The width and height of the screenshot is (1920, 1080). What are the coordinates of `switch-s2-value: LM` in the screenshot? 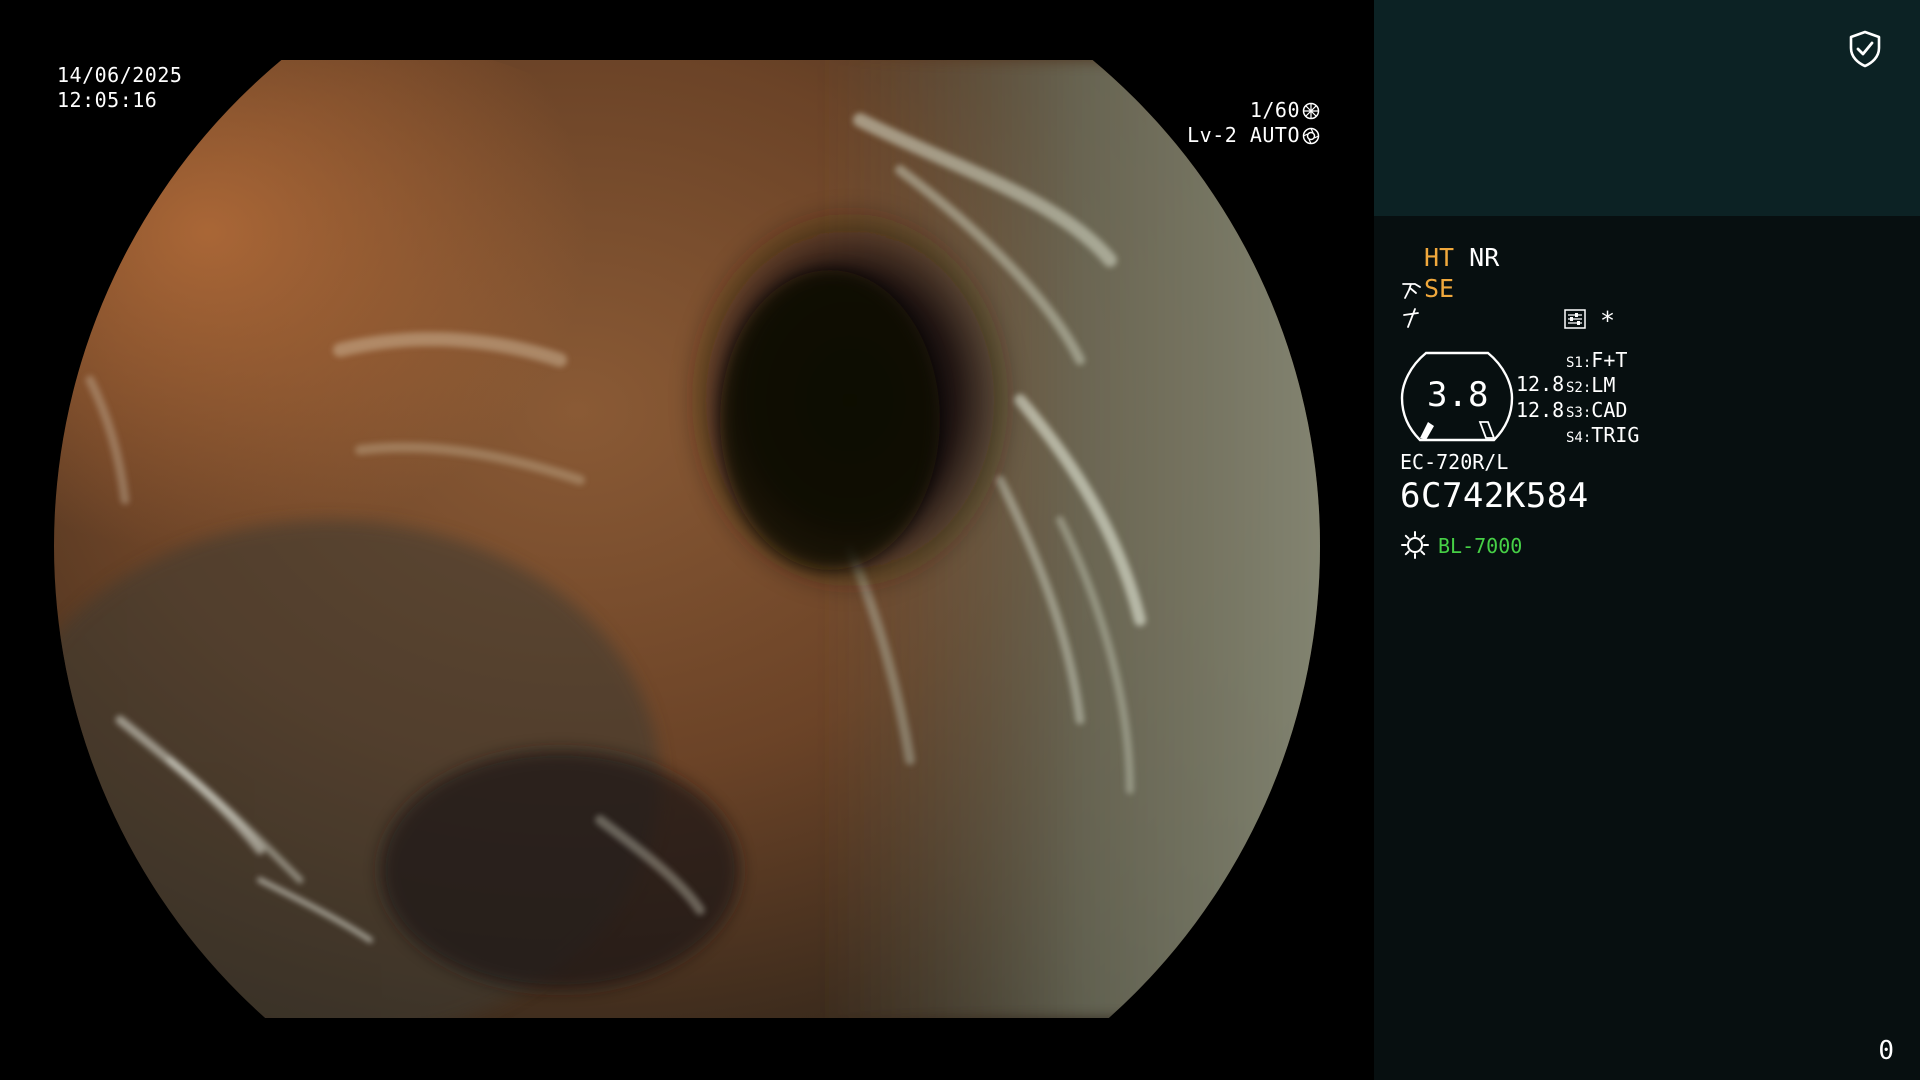 It's located at (1603, 385).